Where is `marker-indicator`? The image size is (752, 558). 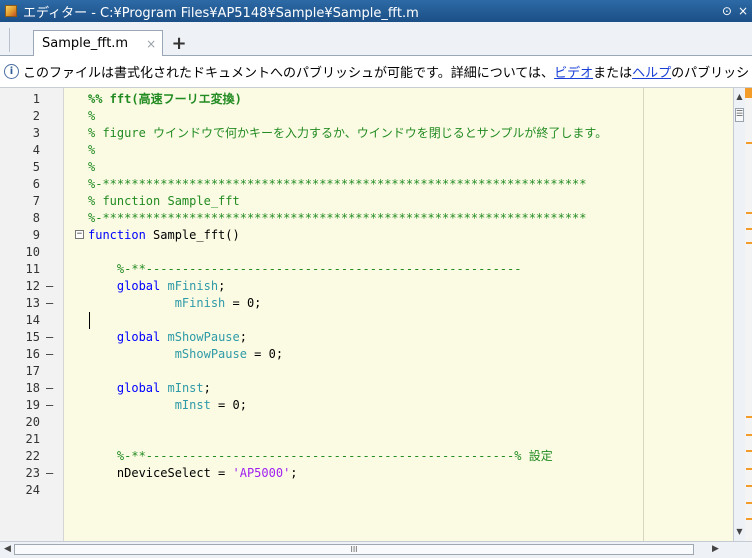 marker-indicator is located at coordinates (748, 93).